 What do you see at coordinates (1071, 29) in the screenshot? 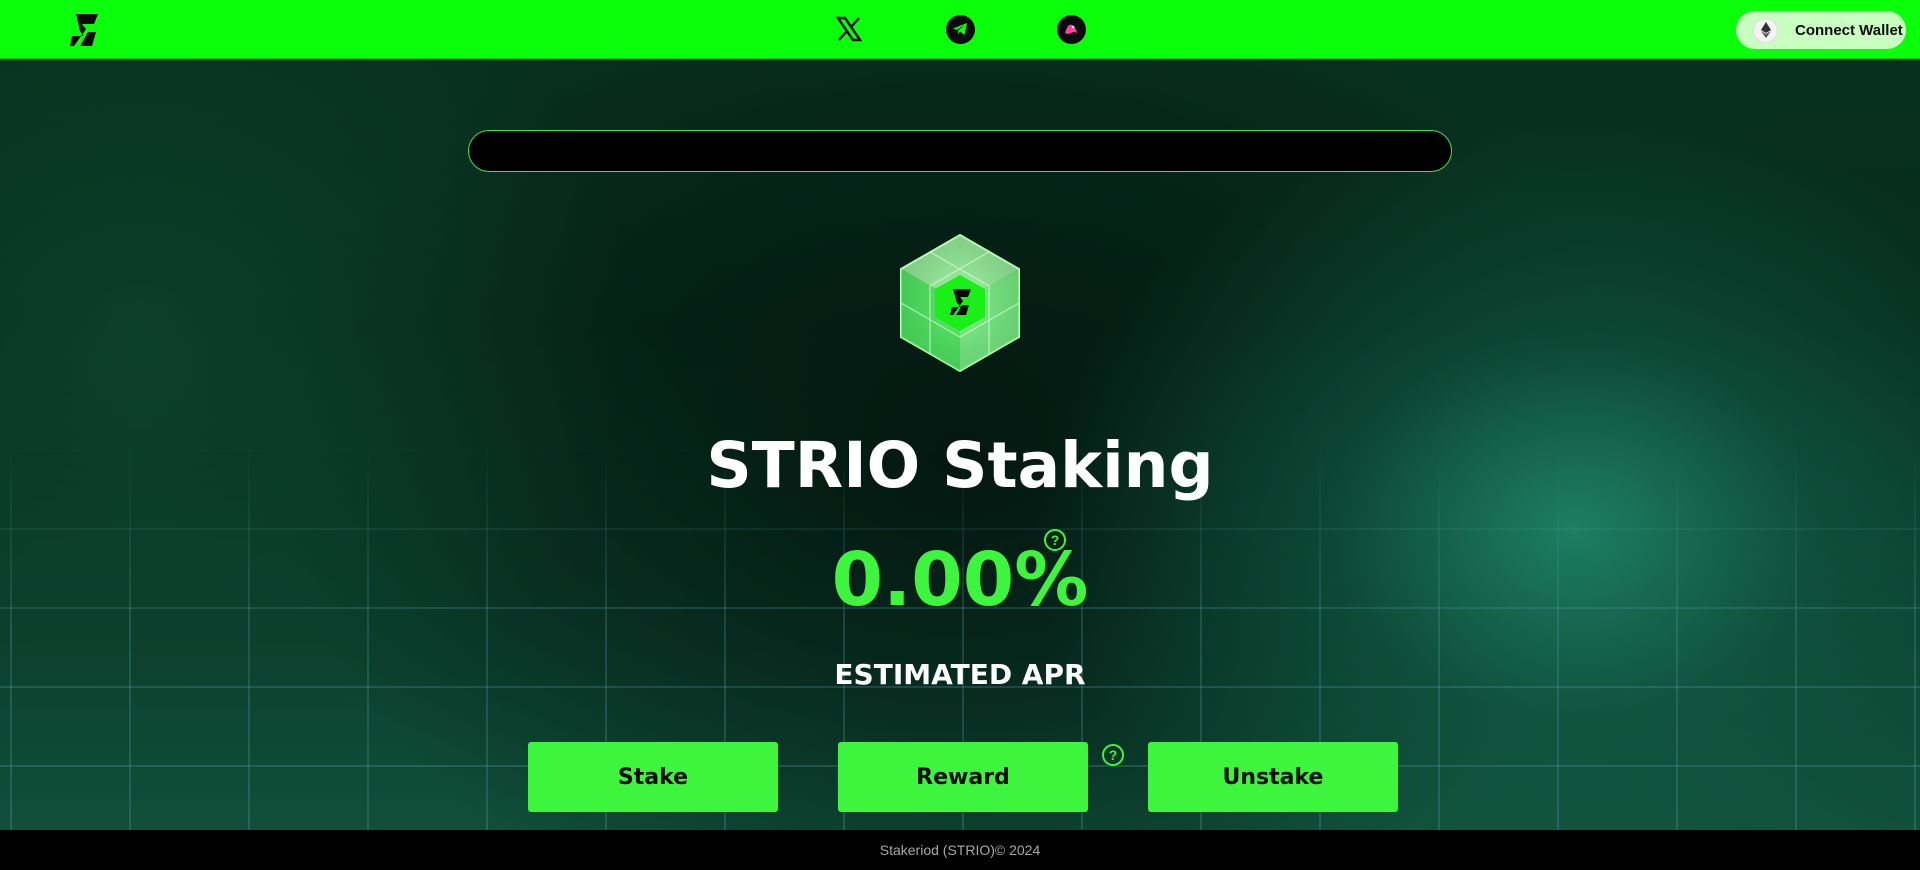
I see `community-badge-icon` at bounding box center [1071, 29].